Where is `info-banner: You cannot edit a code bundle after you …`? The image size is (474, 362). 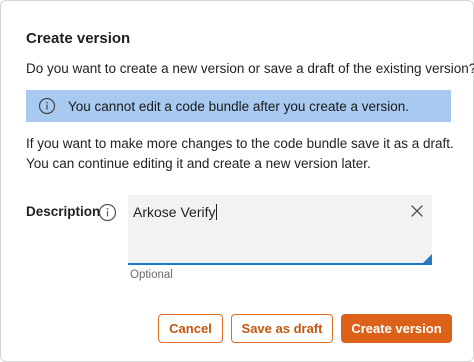
info-banner: You cannot edit a code bundle after you … is located at coordinates (238, 106).